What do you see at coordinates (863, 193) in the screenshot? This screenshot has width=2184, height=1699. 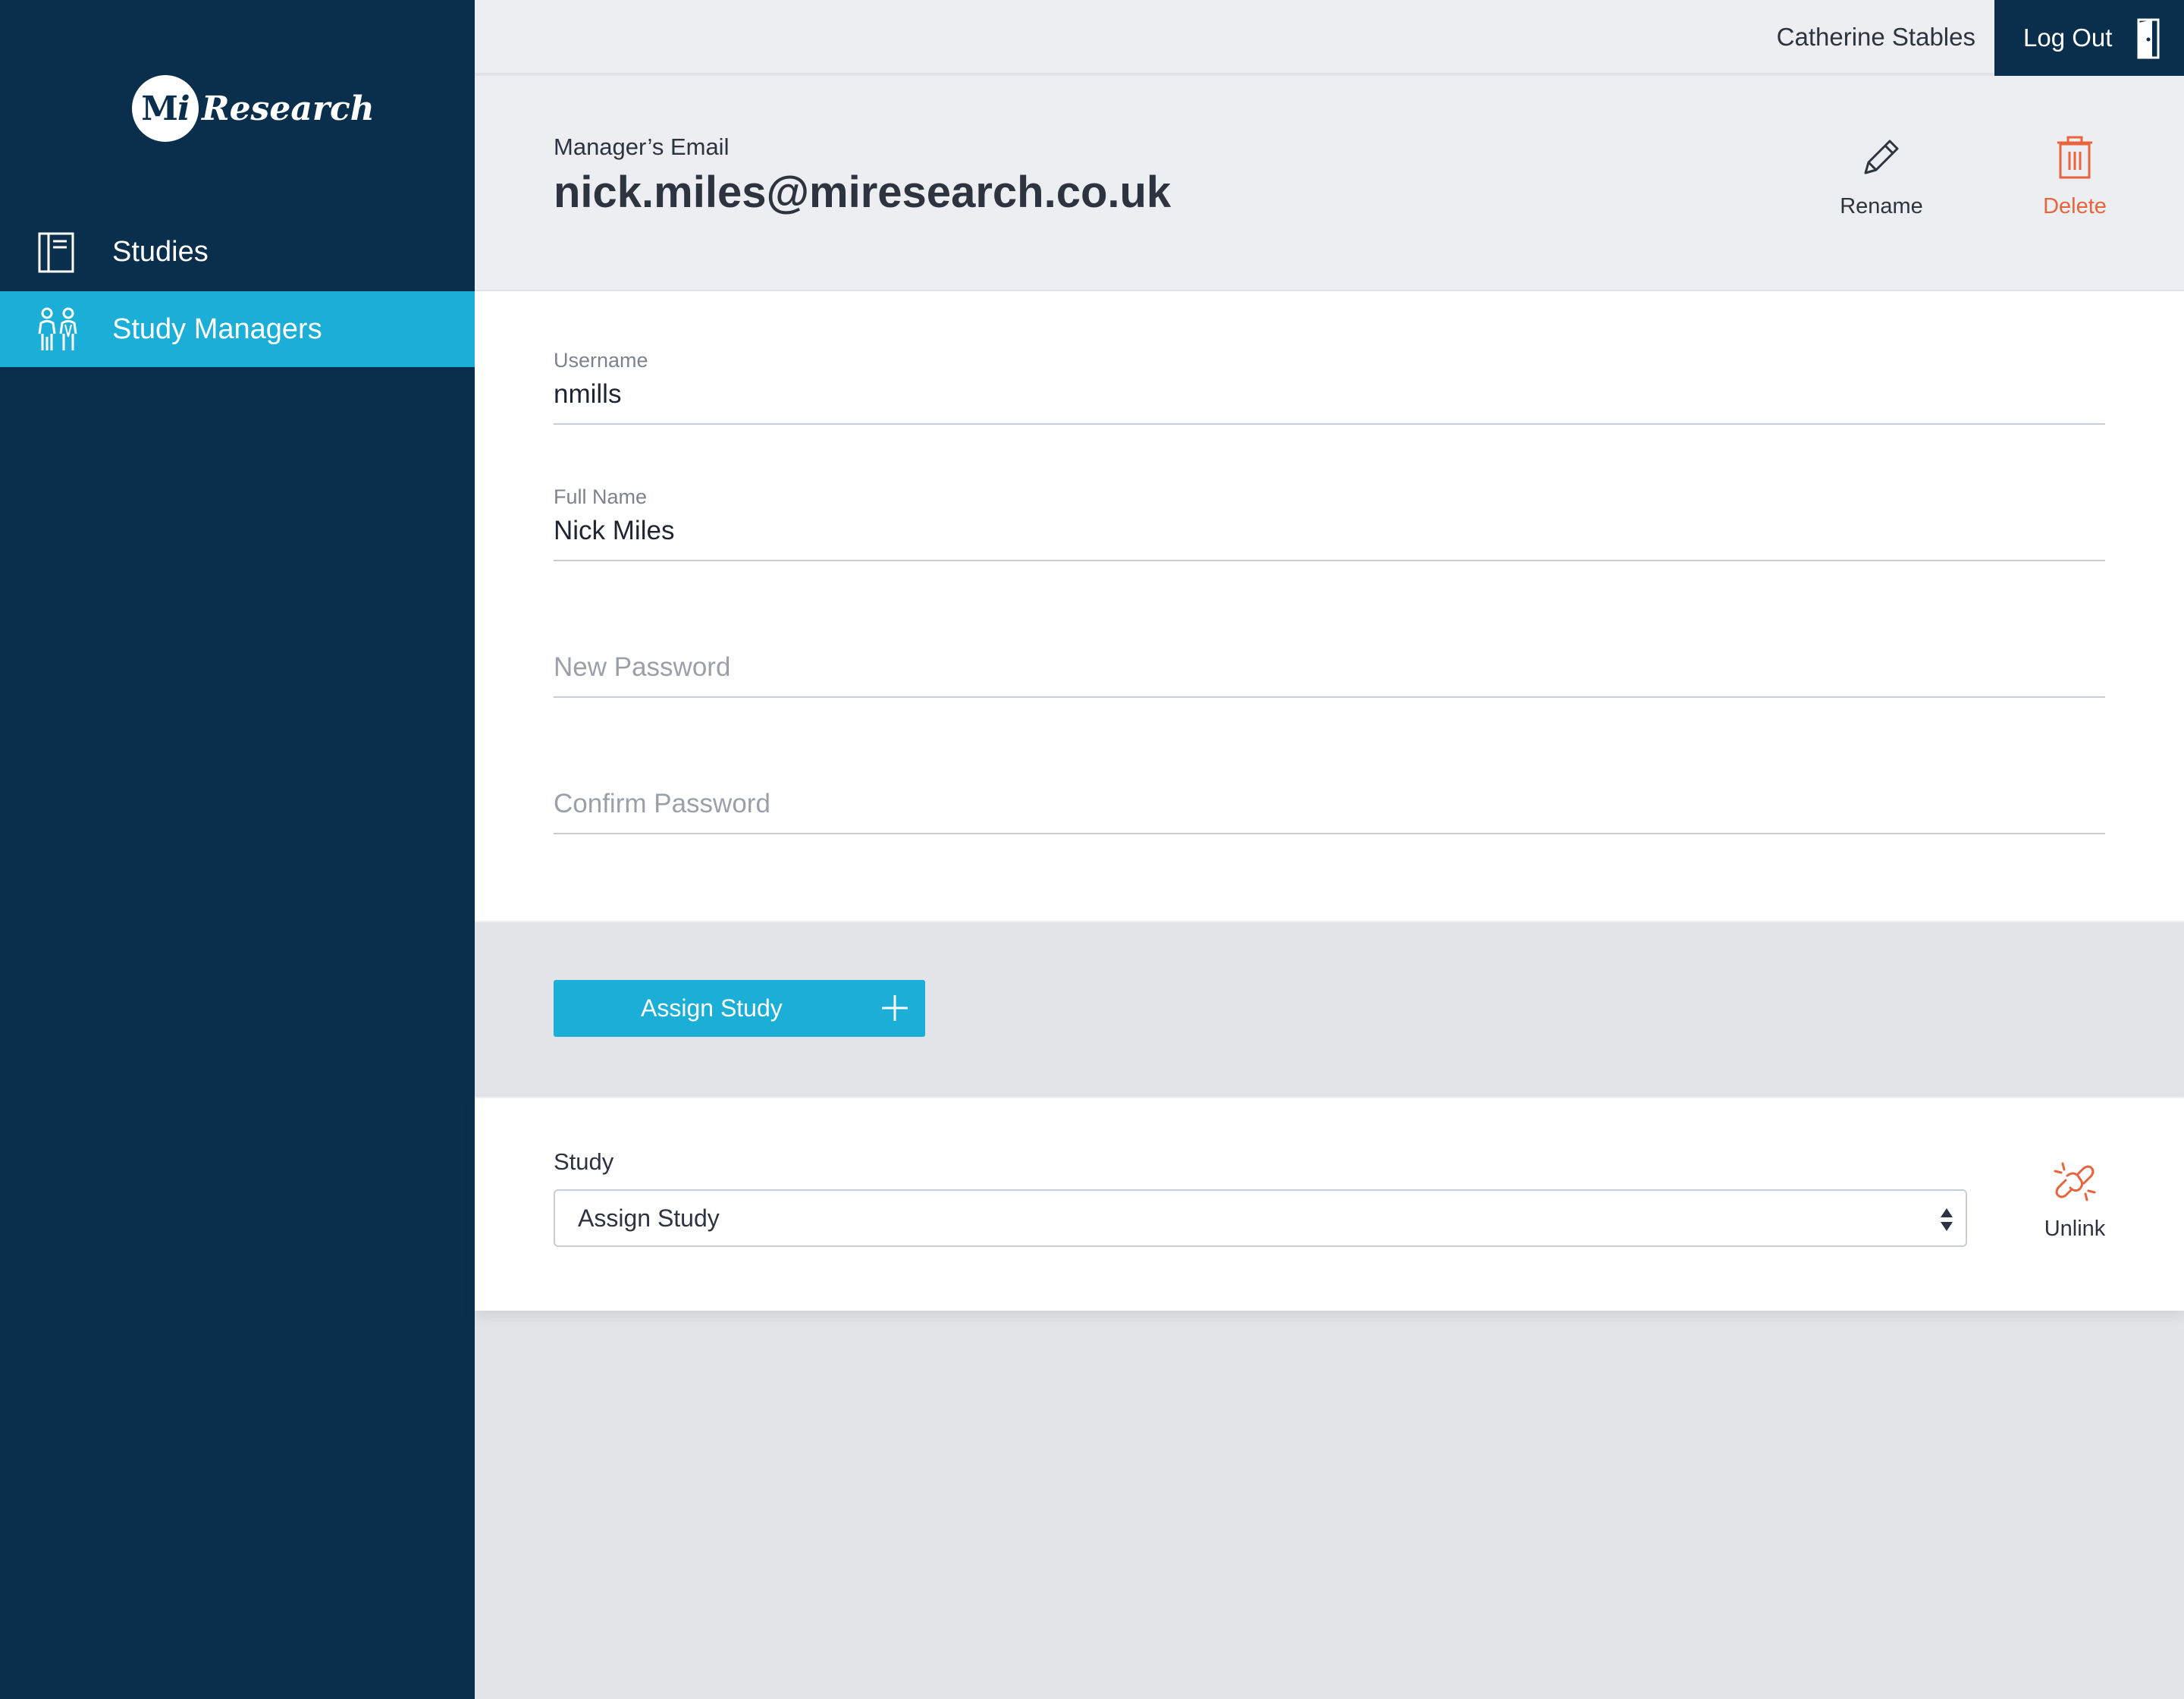 I see `page-title: nick.miles@miresearch.co.uk` at bounding box center [863, 193].